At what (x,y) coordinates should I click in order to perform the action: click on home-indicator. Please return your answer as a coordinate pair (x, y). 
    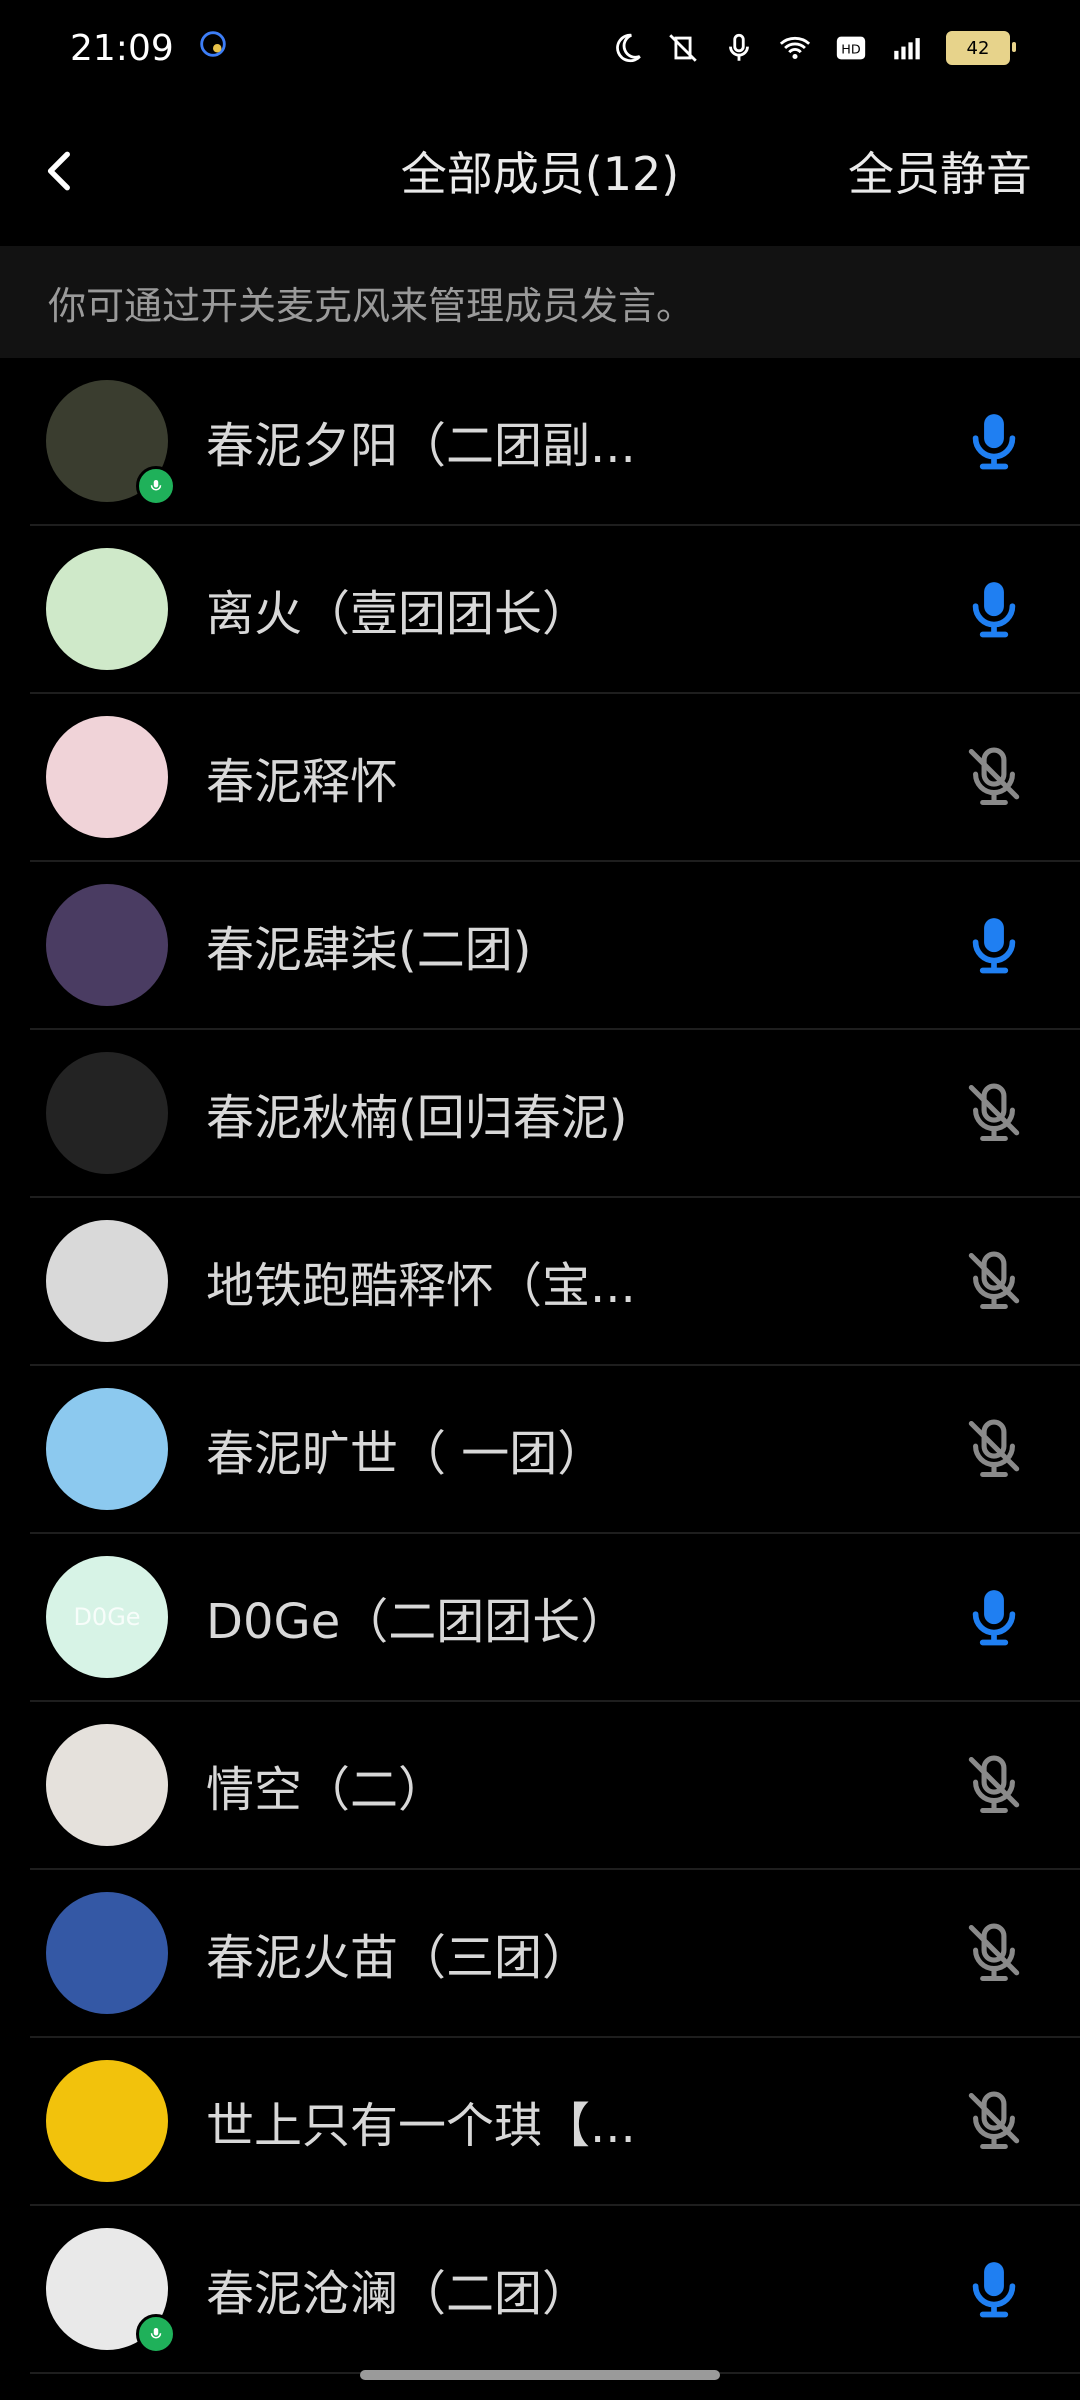
    Looking at the image, I should click on (540, 2375).